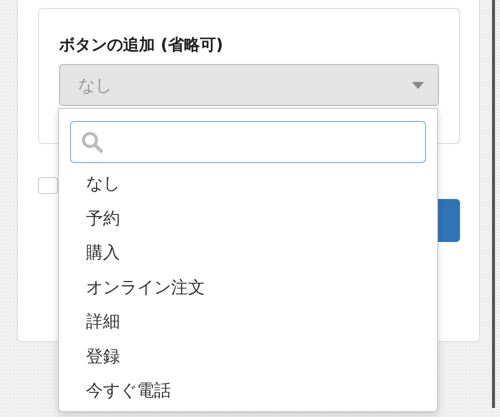 Image resolution: width=500 pixels, height=417 pixels. I want to click on search-field, so click(248, 142).